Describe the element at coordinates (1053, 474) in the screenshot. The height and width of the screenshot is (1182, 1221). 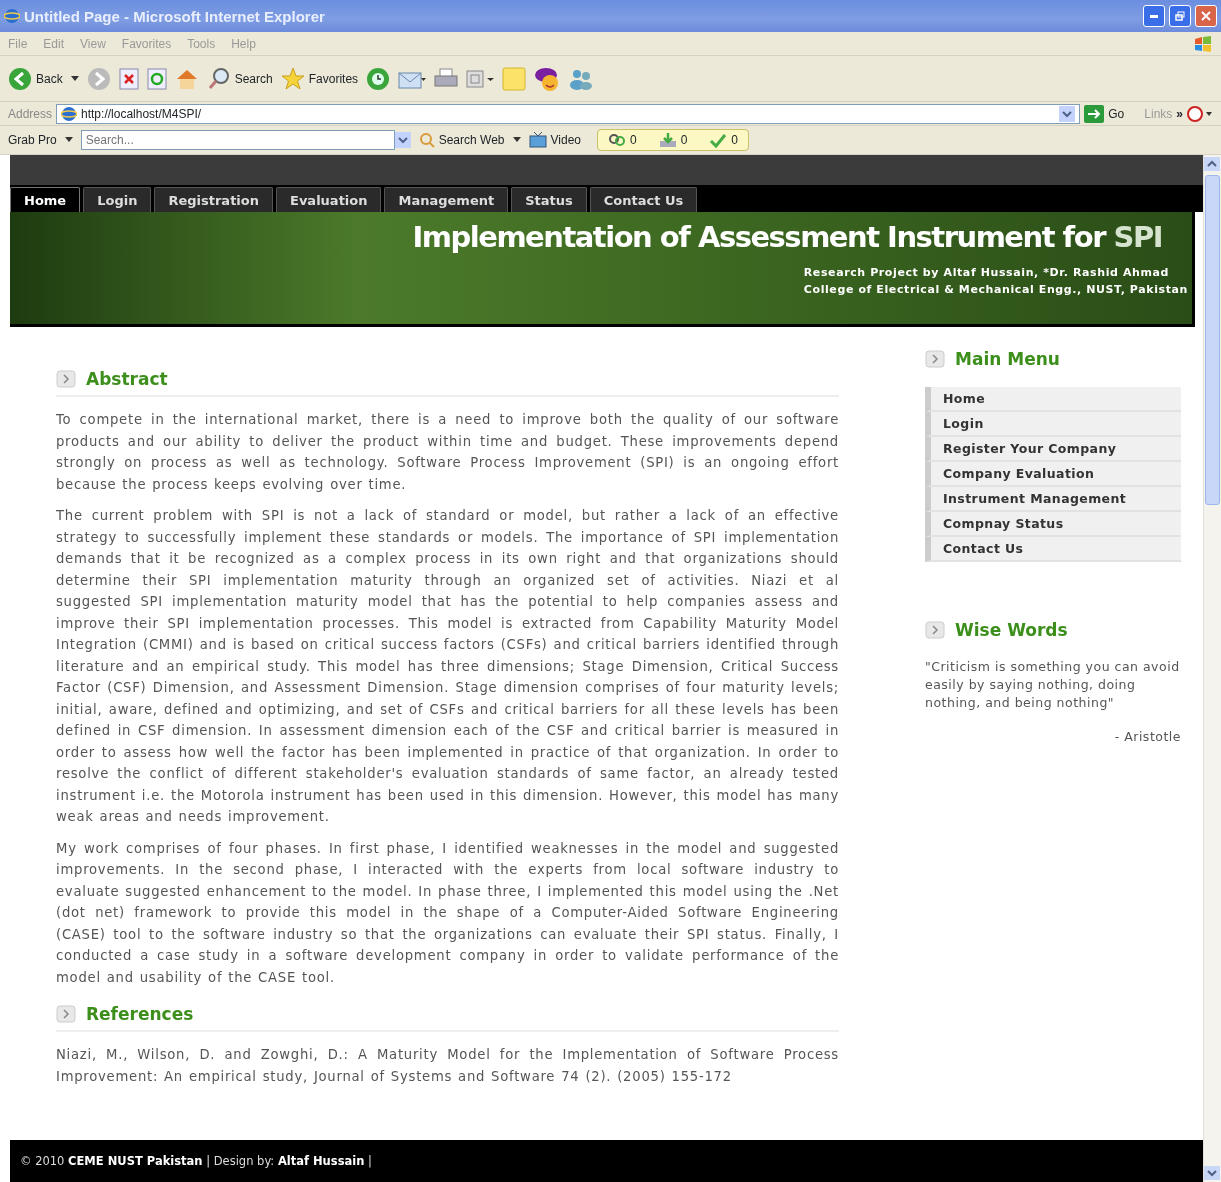
I see `sidebar-menu-item: Company Evaluation` at that location.